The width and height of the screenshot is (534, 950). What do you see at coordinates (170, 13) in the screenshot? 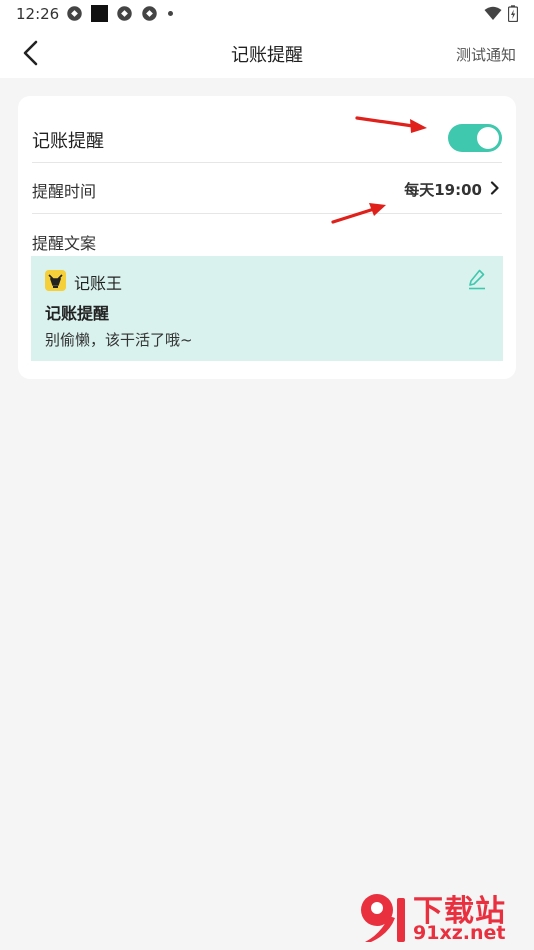
I see `more-notifications-dot-icon` at bounding box center [170, 13].